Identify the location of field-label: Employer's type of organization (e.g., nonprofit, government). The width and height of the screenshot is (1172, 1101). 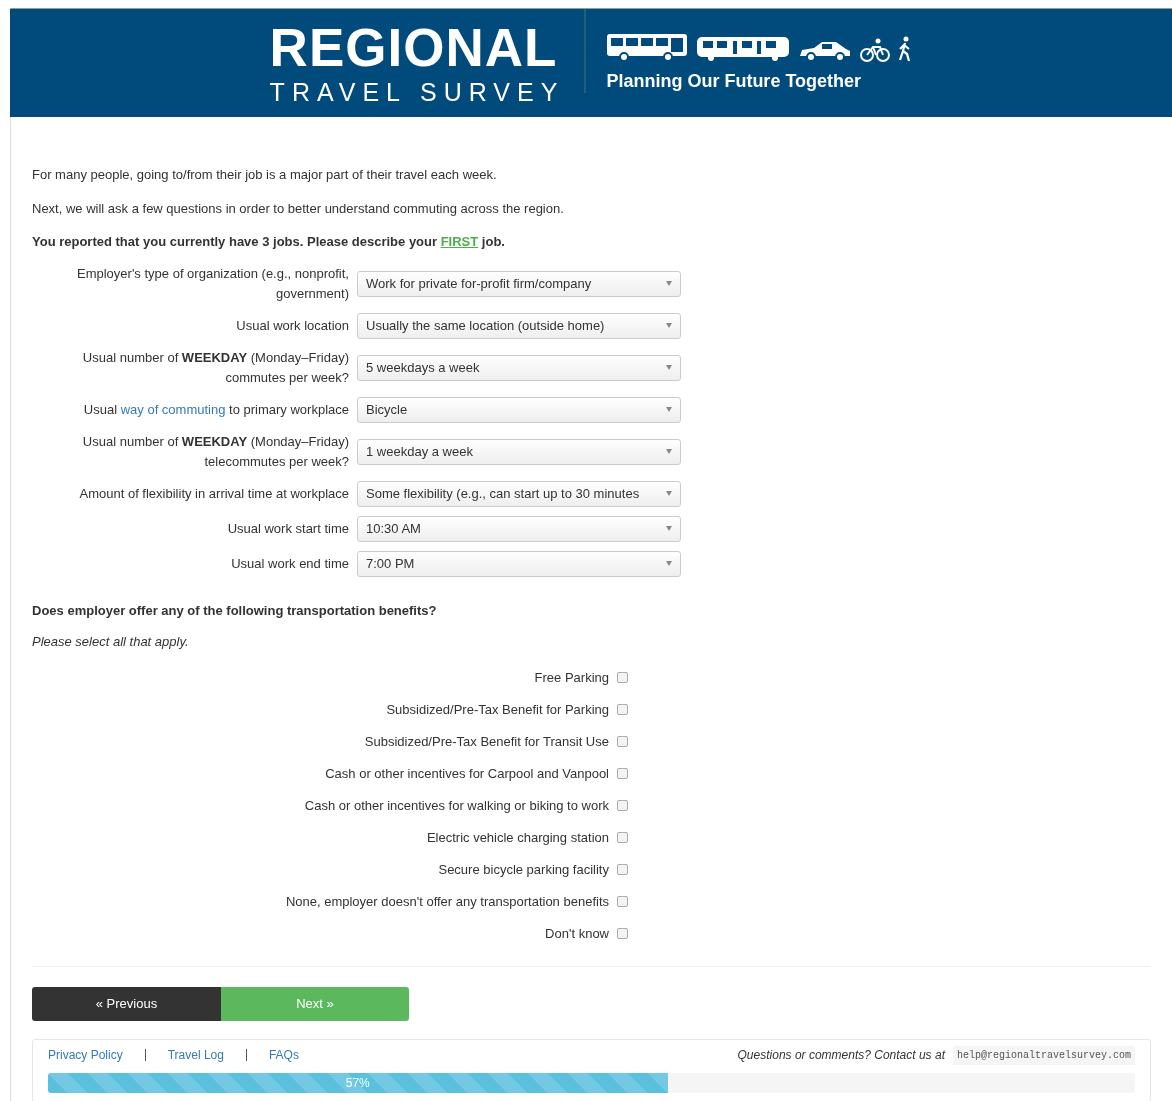
(212, 283).